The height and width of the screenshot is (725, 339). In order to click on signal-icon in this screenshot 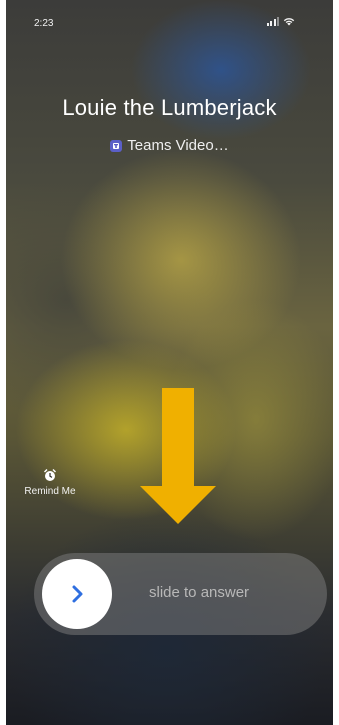, I will do `click(272, 21)`.